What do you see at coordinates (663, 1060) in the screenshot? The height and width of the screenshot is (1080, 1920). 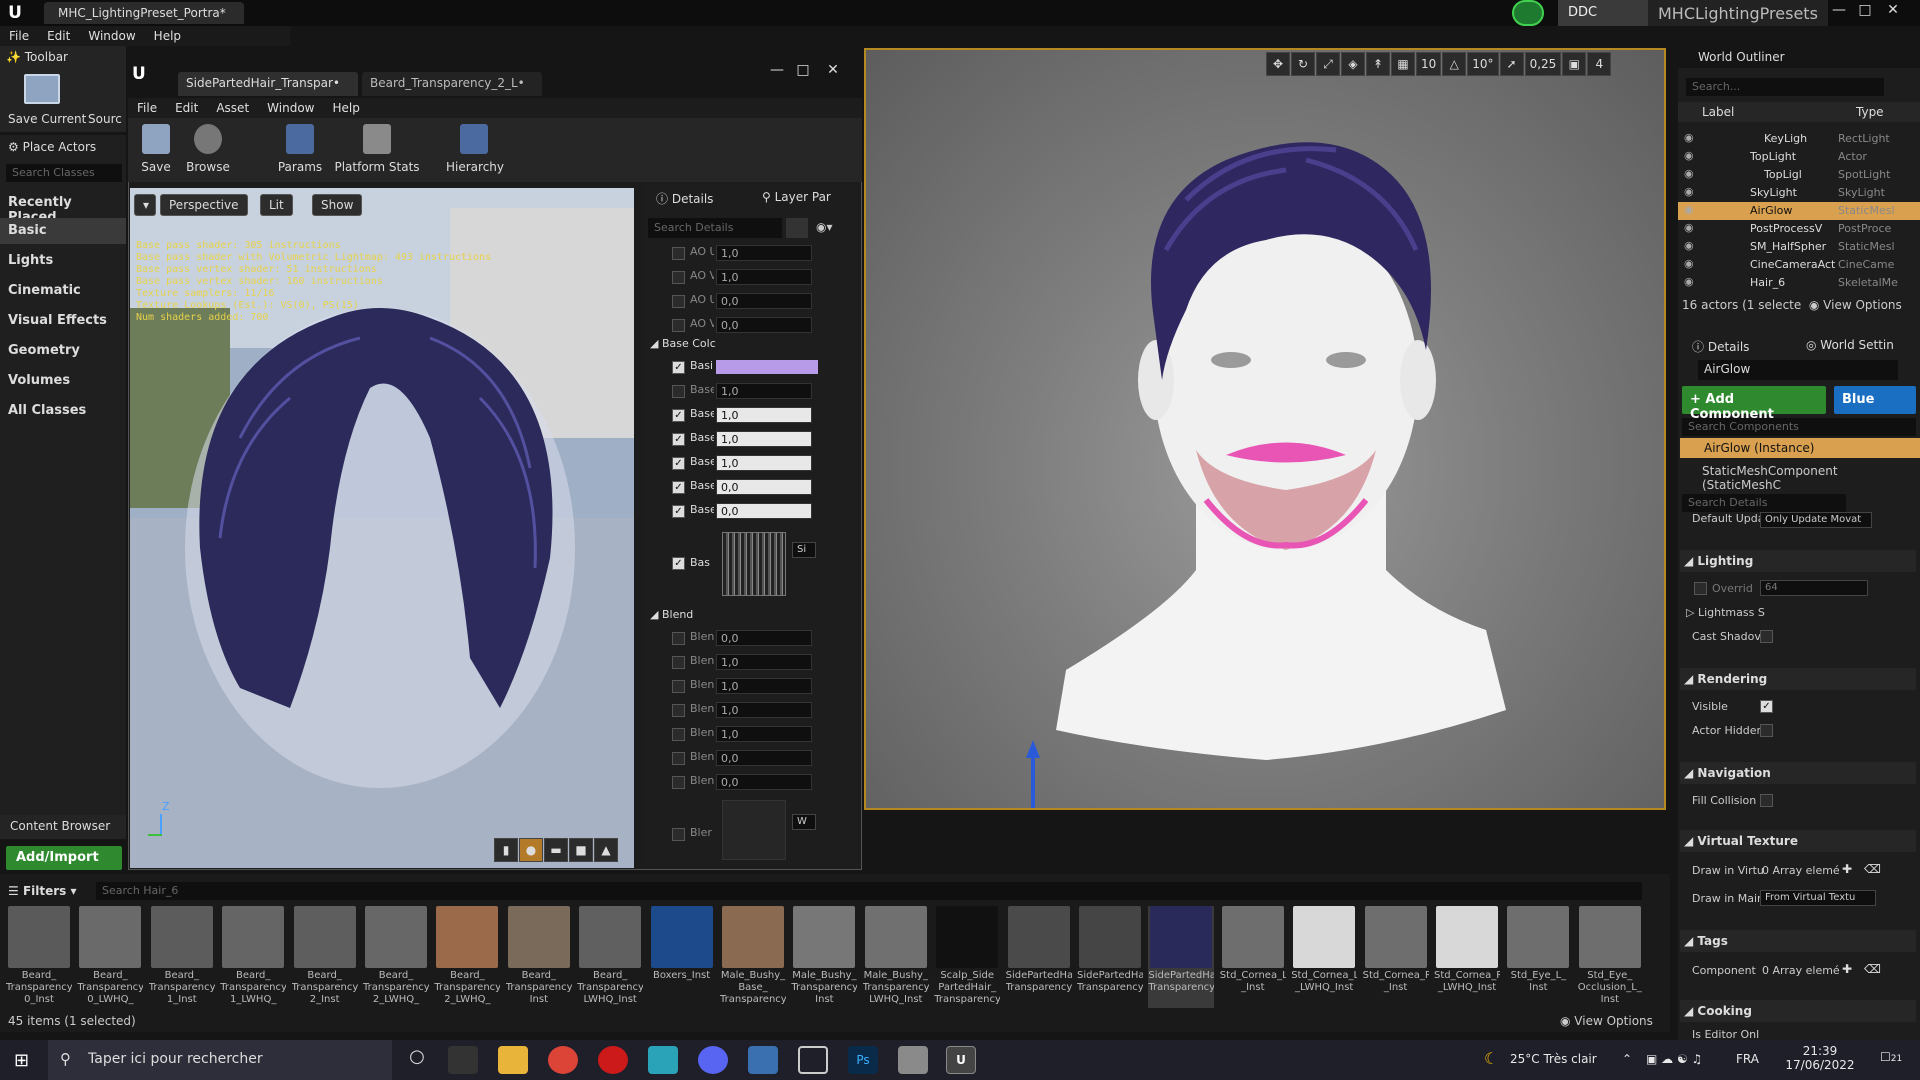 I see `m-app-icon` at bounding box center [663, 1060].